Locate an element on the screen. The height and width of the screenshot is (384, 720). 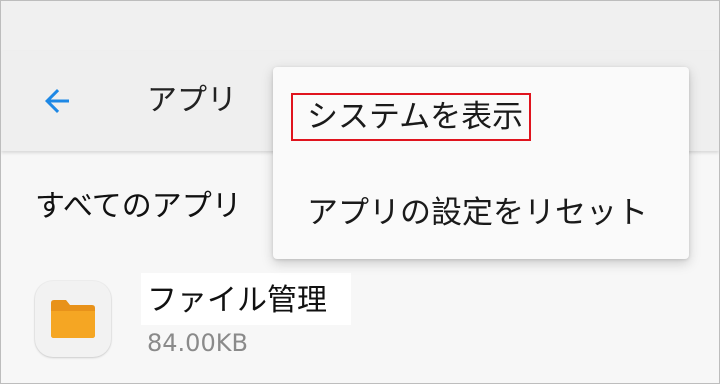
back-button is located at coordinates (57, 101).